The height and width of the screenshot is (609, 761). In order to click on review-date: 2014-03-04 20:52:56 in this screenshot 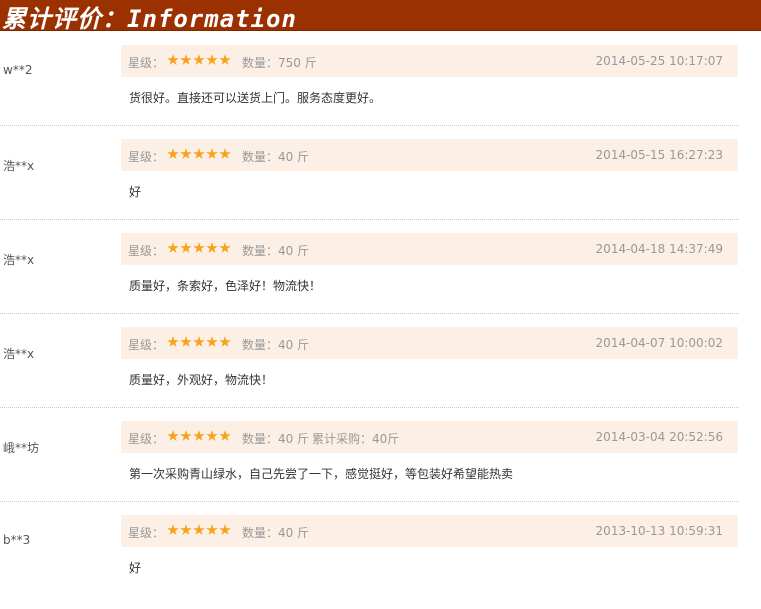, I will do `click(659, 437)`.